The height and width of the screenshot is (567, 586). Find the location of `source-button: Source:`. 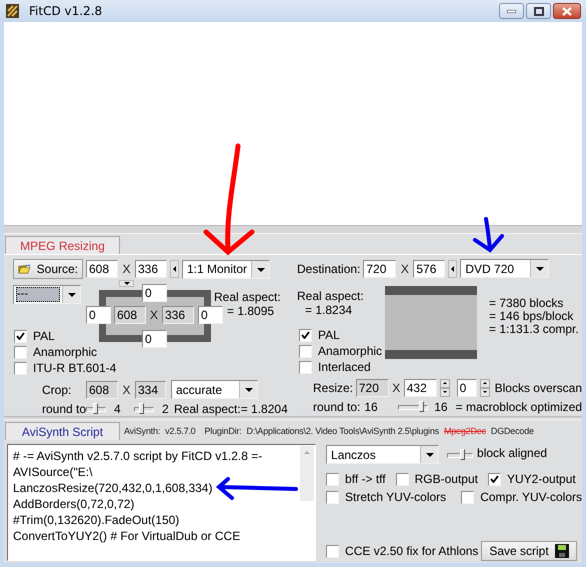

source-button: Source: is located at coordinates (48, 269).